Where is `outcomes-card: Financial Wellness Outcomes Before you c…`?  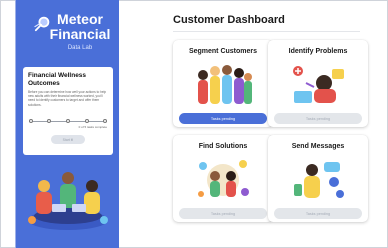 outcomes-card: Financial Wellness Outcomes Before you c… is located at coordinates (68, 111).